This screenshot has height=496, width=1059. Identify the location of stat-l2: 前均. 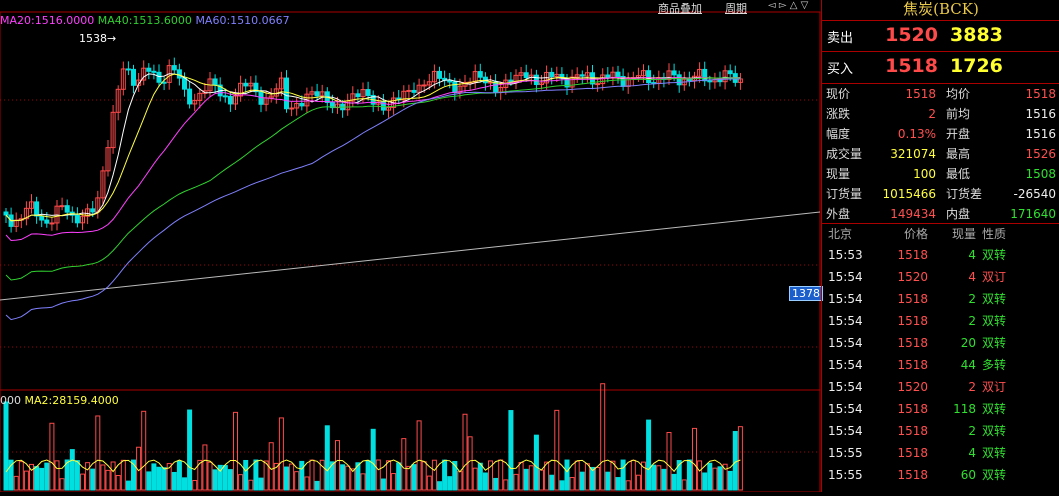
(958, 114).